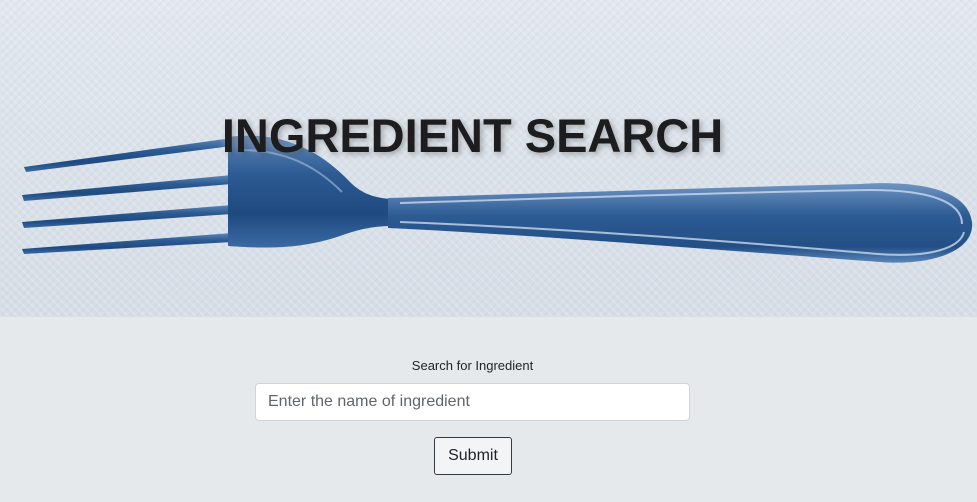  What do you see at coordinates (473, 456) in the screenshot?
I see `submit-button: Submit` at bounding box center [473, 456].